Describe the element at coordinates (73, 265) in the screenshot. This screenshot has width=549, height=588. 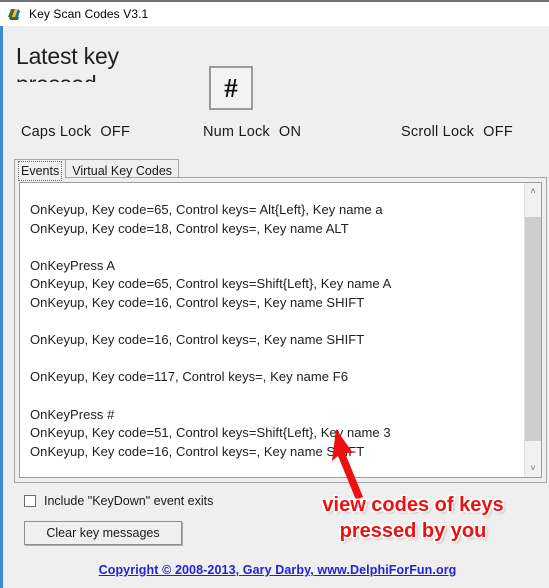
I see `event-log-line: OnKeyPress A` at that location.